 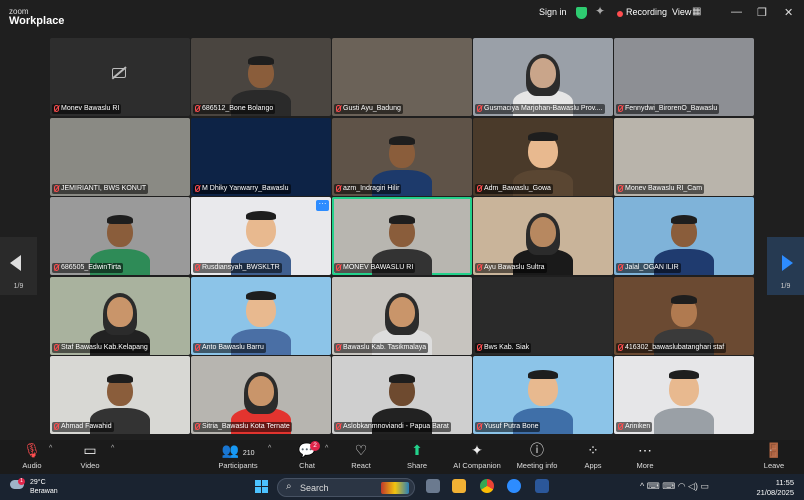 What do you see at coordinates (660, 188) in the screenshot?
I see `participant-name: Monev Bawaslu RI_Cam` at bounding box center [660, 188].